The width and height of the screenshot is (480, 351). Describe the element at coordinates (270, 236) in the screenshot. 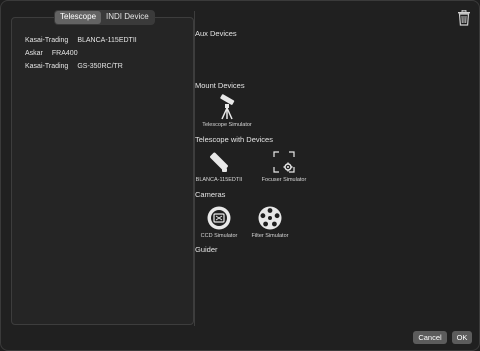

I see `device-label: Filter Simulator` at that location.